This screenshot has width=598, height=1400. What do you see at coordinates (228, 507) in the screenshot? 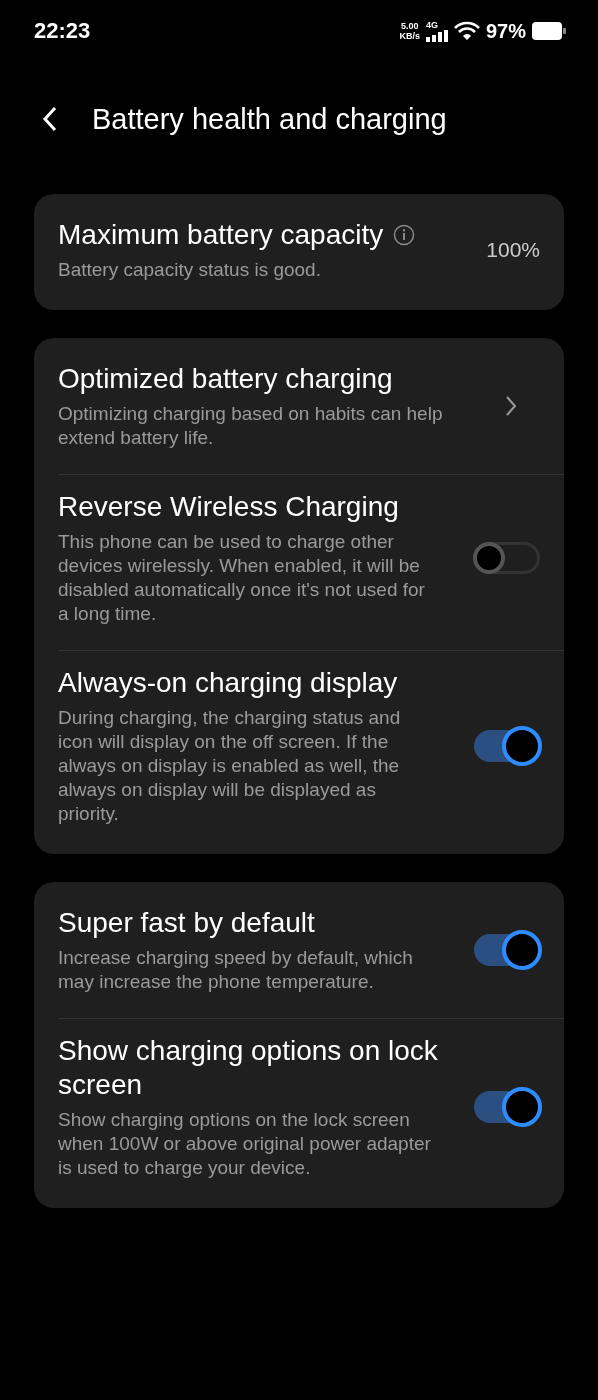
I see `setting-title: Reverse Wireless Charging` at bounding box center [228, 507].